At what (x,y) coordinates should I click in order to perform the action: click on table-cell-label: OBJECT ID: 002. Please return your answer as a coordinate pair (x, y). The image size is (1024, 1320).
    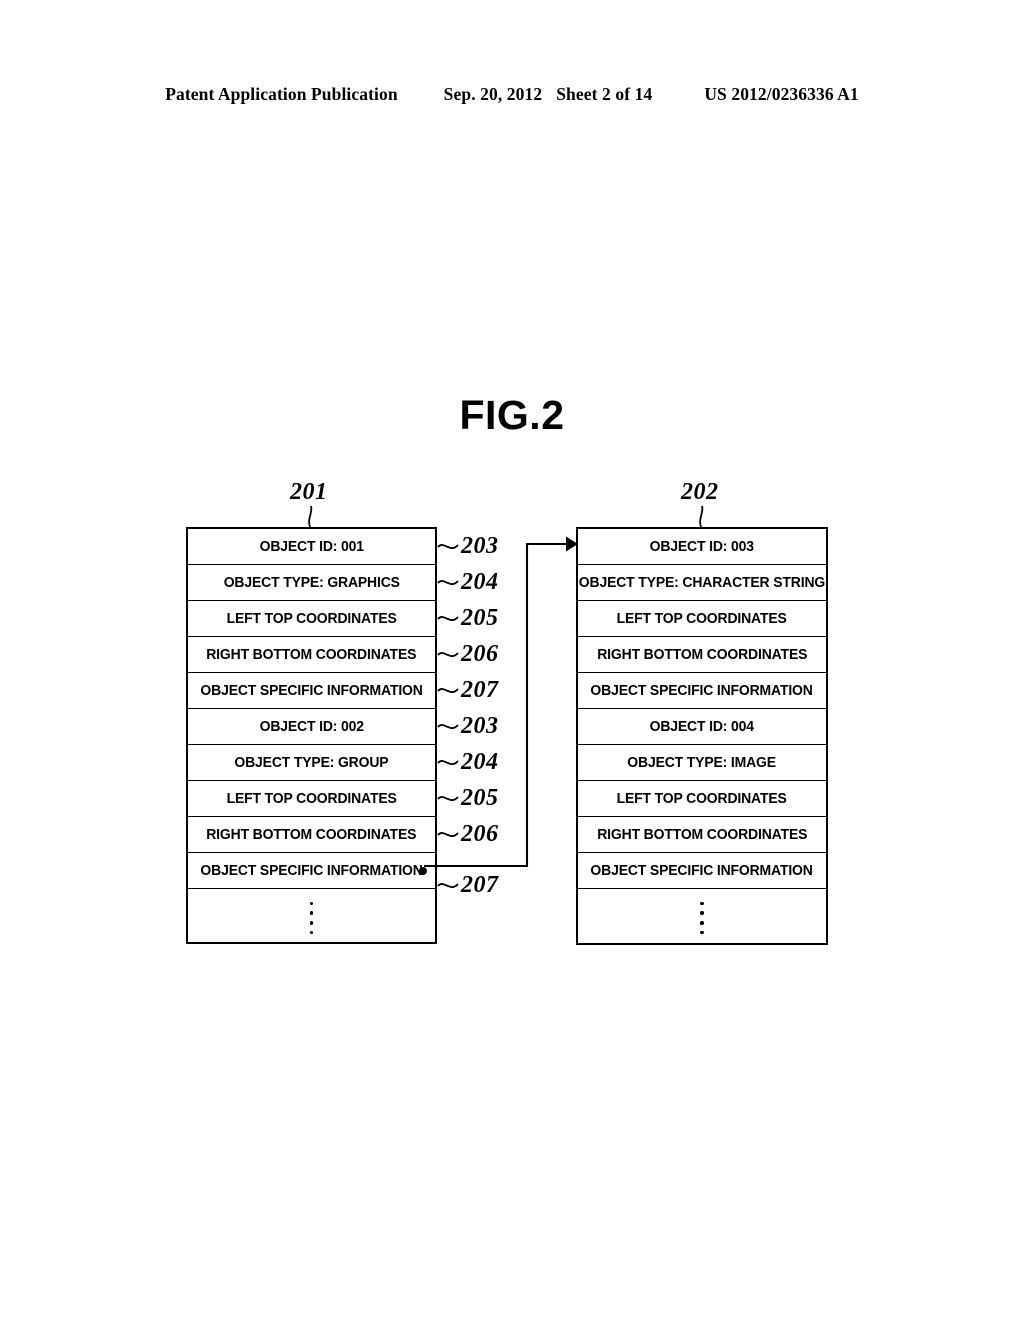
    Looking at the image, I should click on (311, 726).